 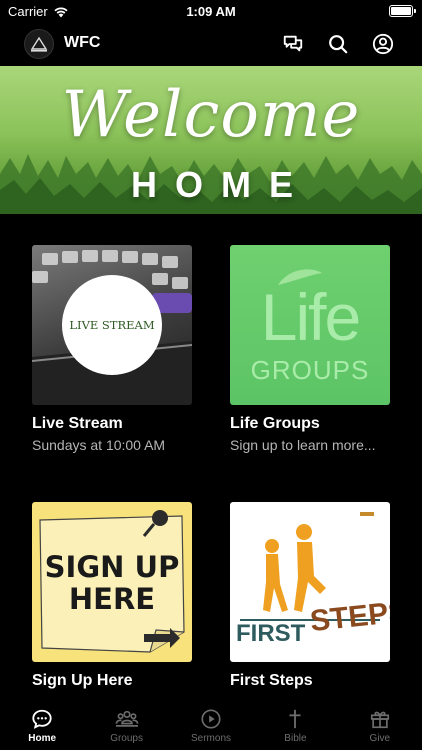 What do you see at coordinates (293, 44) in the screenshot?
I see `chat-bubbles-icon` at bounding box center [293, 44].